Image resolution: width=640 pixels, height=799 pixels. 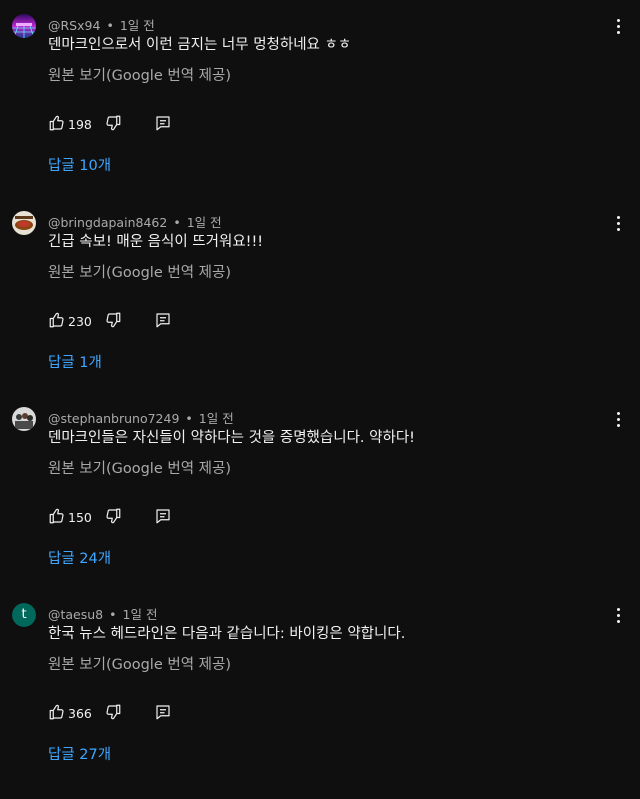 I want to click on synthwave-grid-icon, so click(x=24, y=26).